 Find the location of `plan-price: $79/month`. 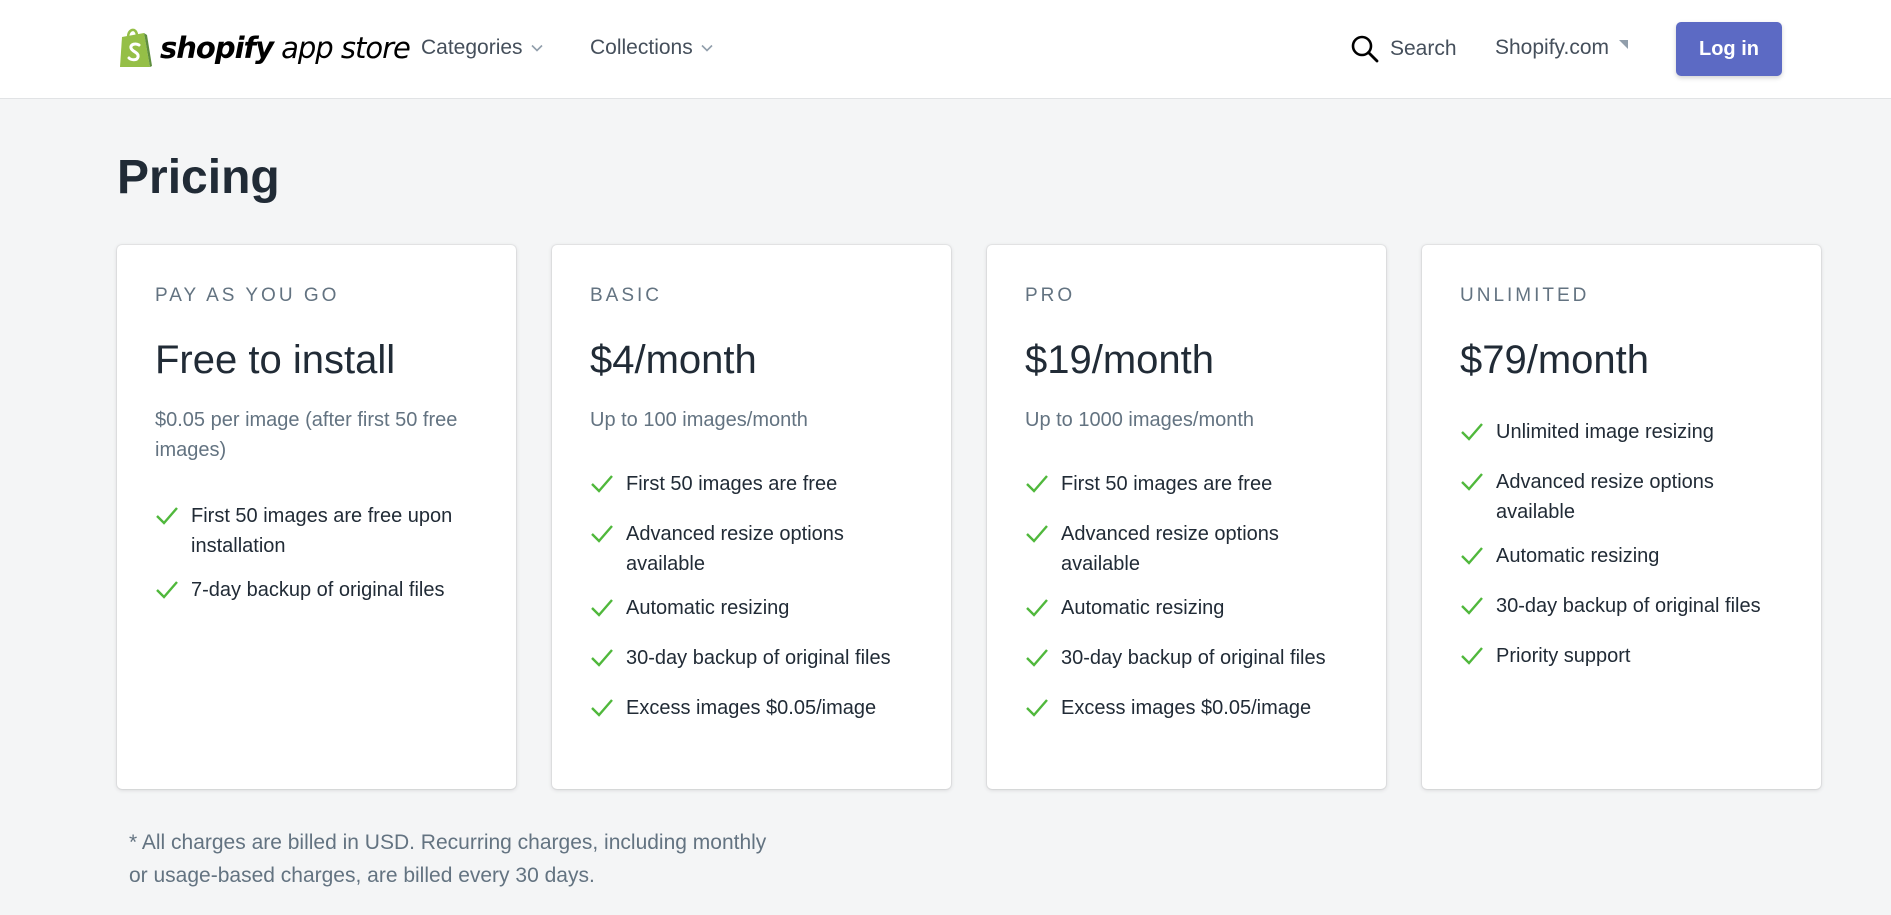

plan-price: $79/month is located at coordinates (1555, 360).